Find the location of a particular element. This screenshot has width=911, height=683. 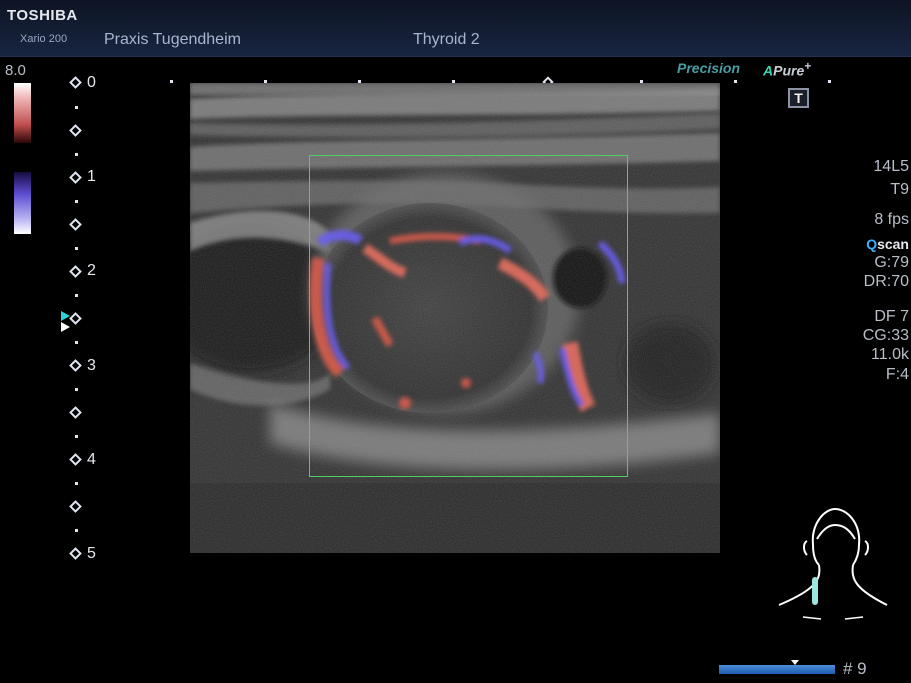

preset-label: T9 is located at coordinates (899, 189).